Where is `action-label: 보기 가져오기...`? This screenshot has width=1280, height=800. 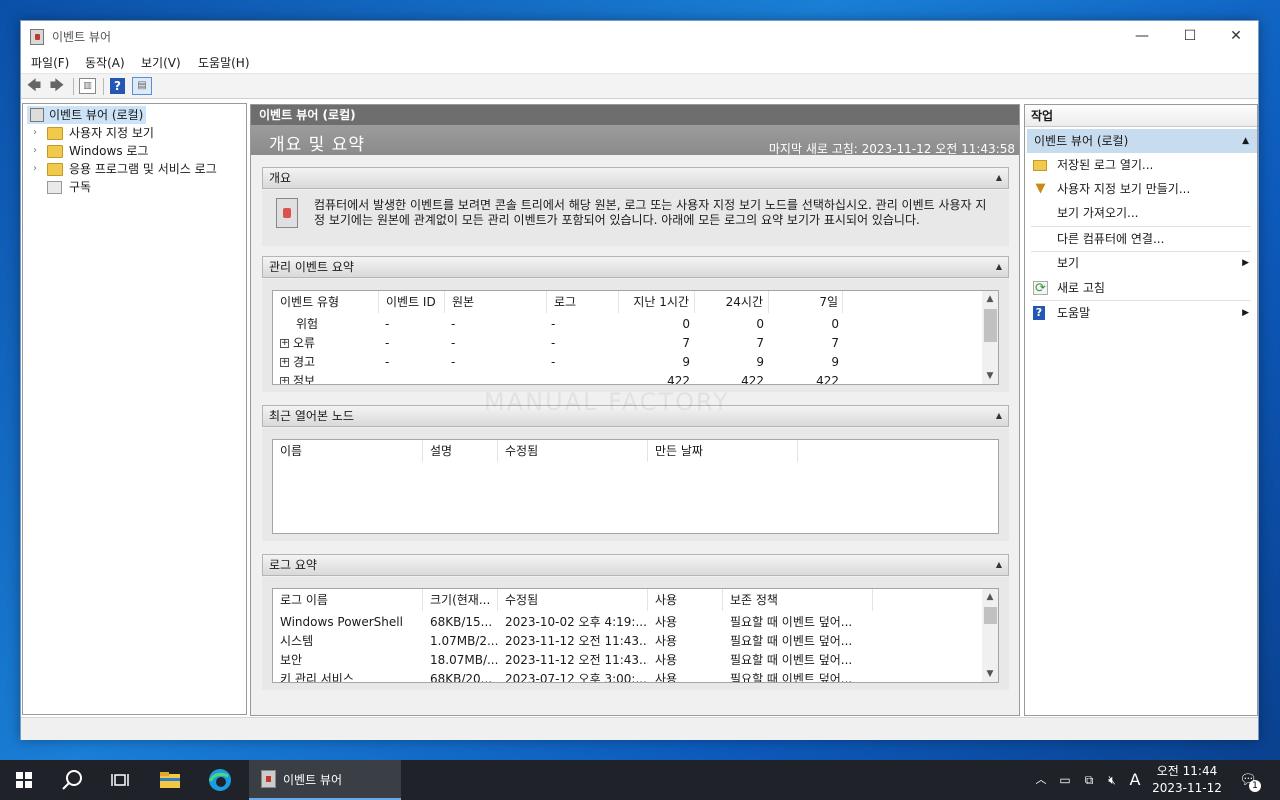
action-label: 보기 가져오기... is located at coordinates (1098, 213).